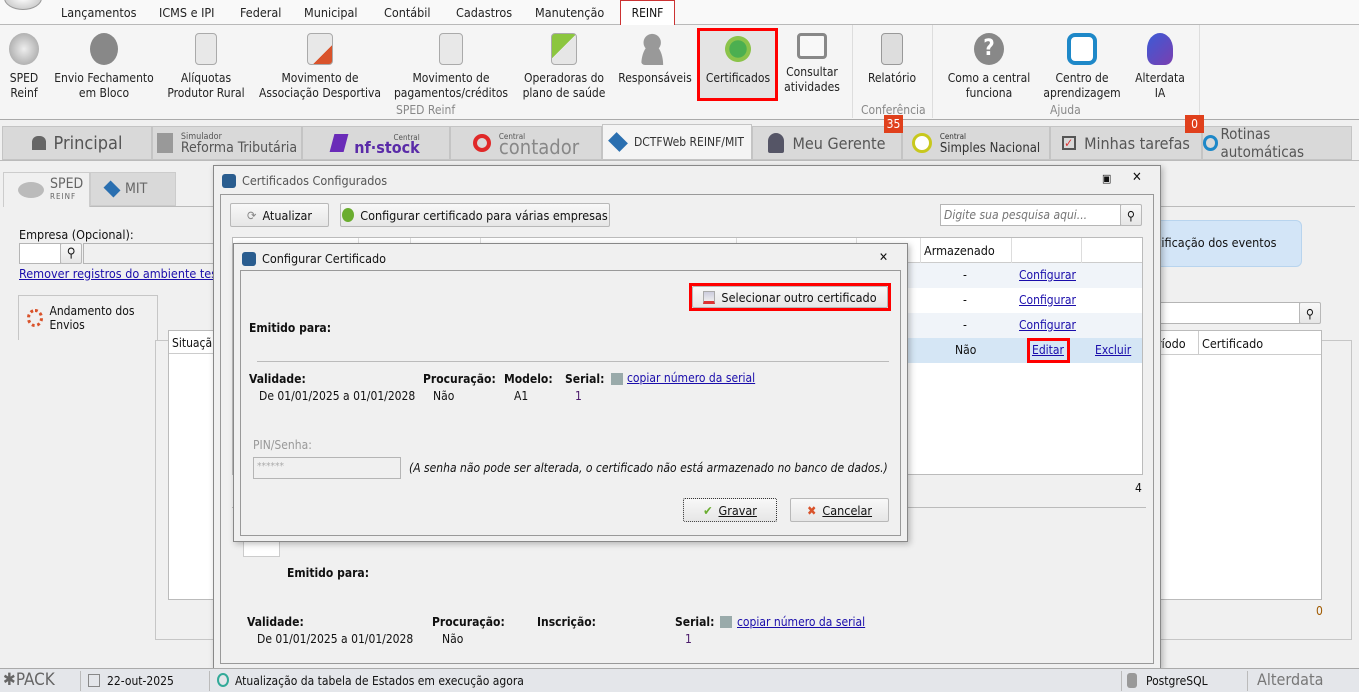  What do you see at coordinates (801, 622) in the screenshot?
I see `copy-serial-link: copiar número da serial` at bounding box center [801, 622].